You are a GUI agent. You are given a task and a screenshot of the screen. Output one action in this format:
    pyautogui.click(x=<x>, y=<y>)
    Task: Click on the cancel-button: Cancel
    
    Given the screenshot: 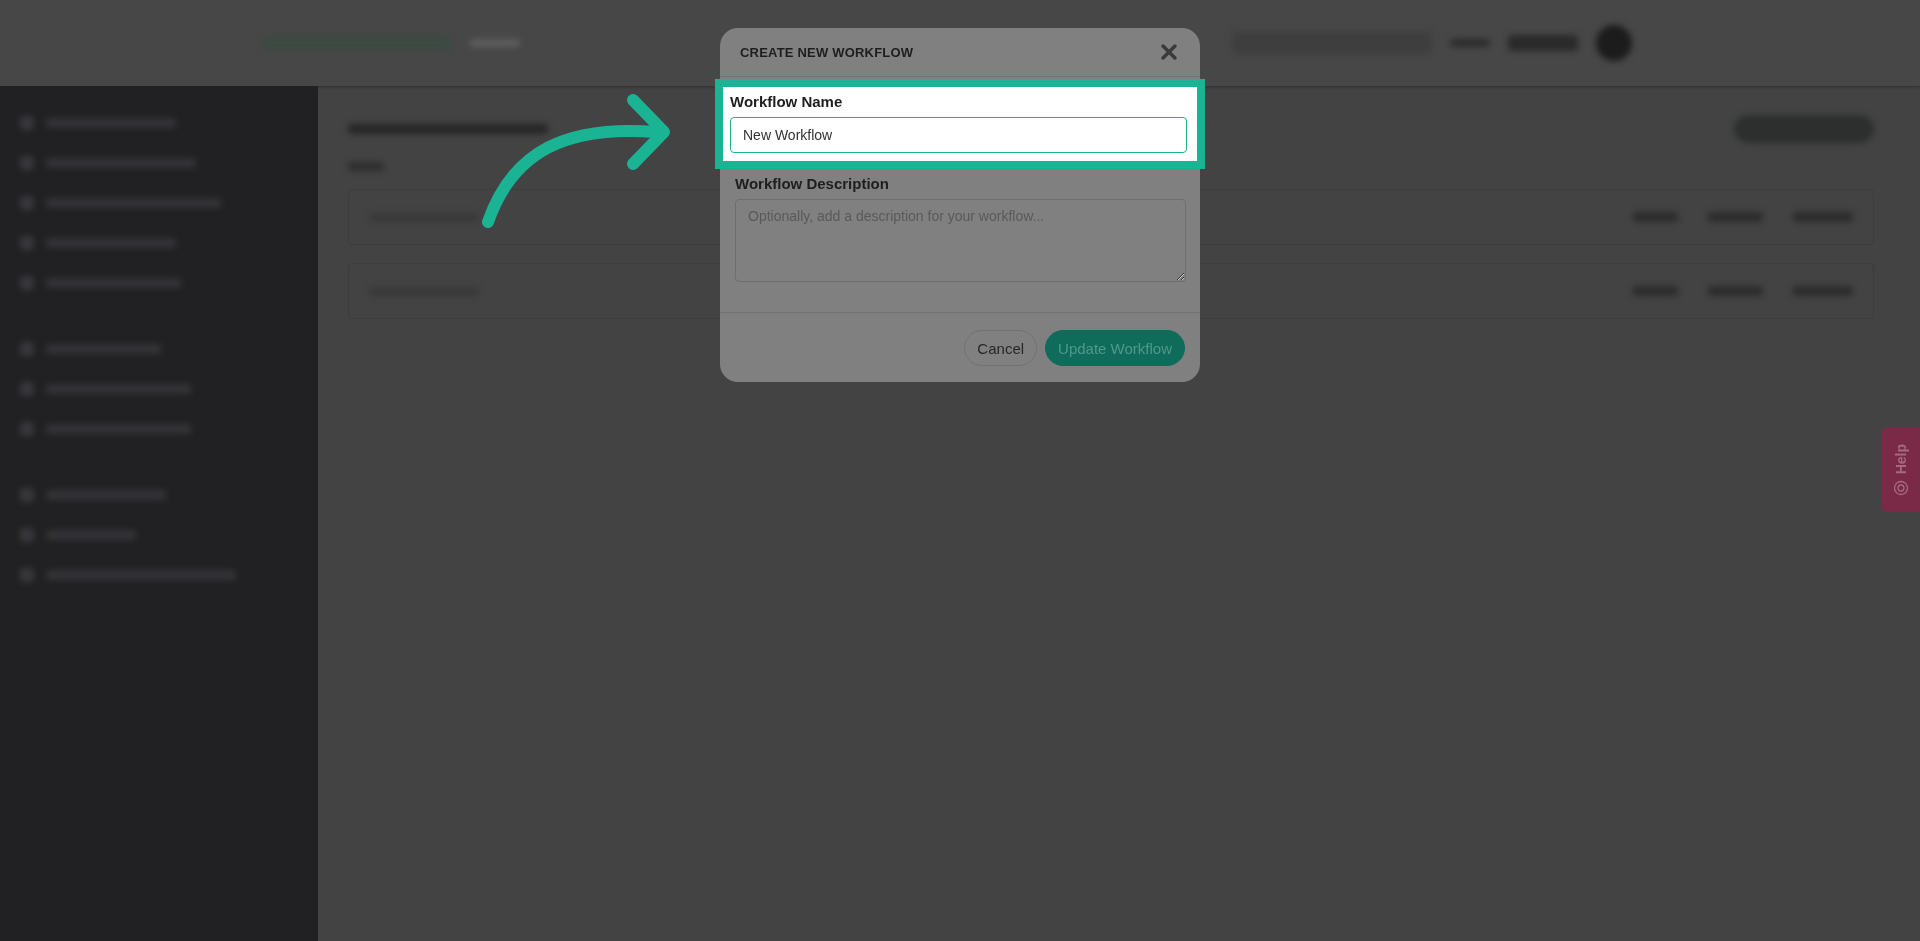 What is the action you would take?
    pyautogui.click(x=1001, y=348)
    